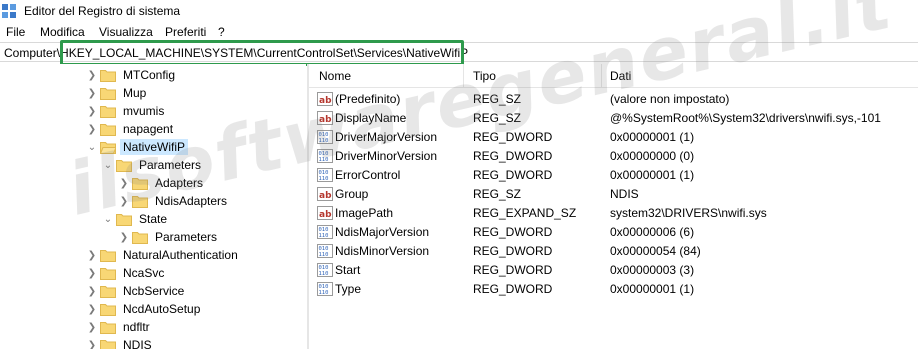 Image resolution: width=918 pixels, height=349 pixels. Describe the element at coordinates (119, 327) in the screenshot. I see `tree-item-ndfltr: ❯ ndfltr` at that location.